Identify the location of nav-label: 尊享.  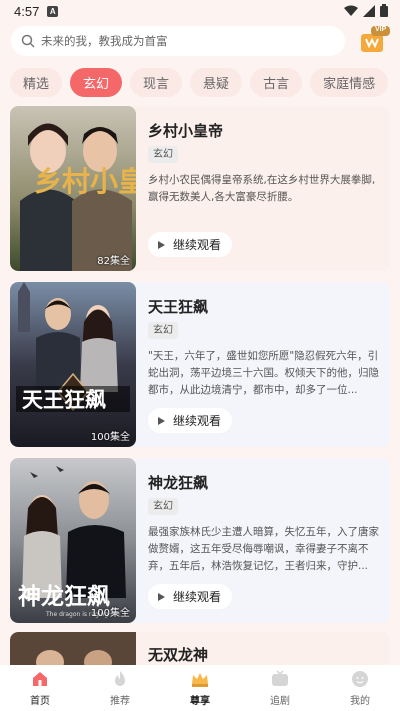
(200, 701).